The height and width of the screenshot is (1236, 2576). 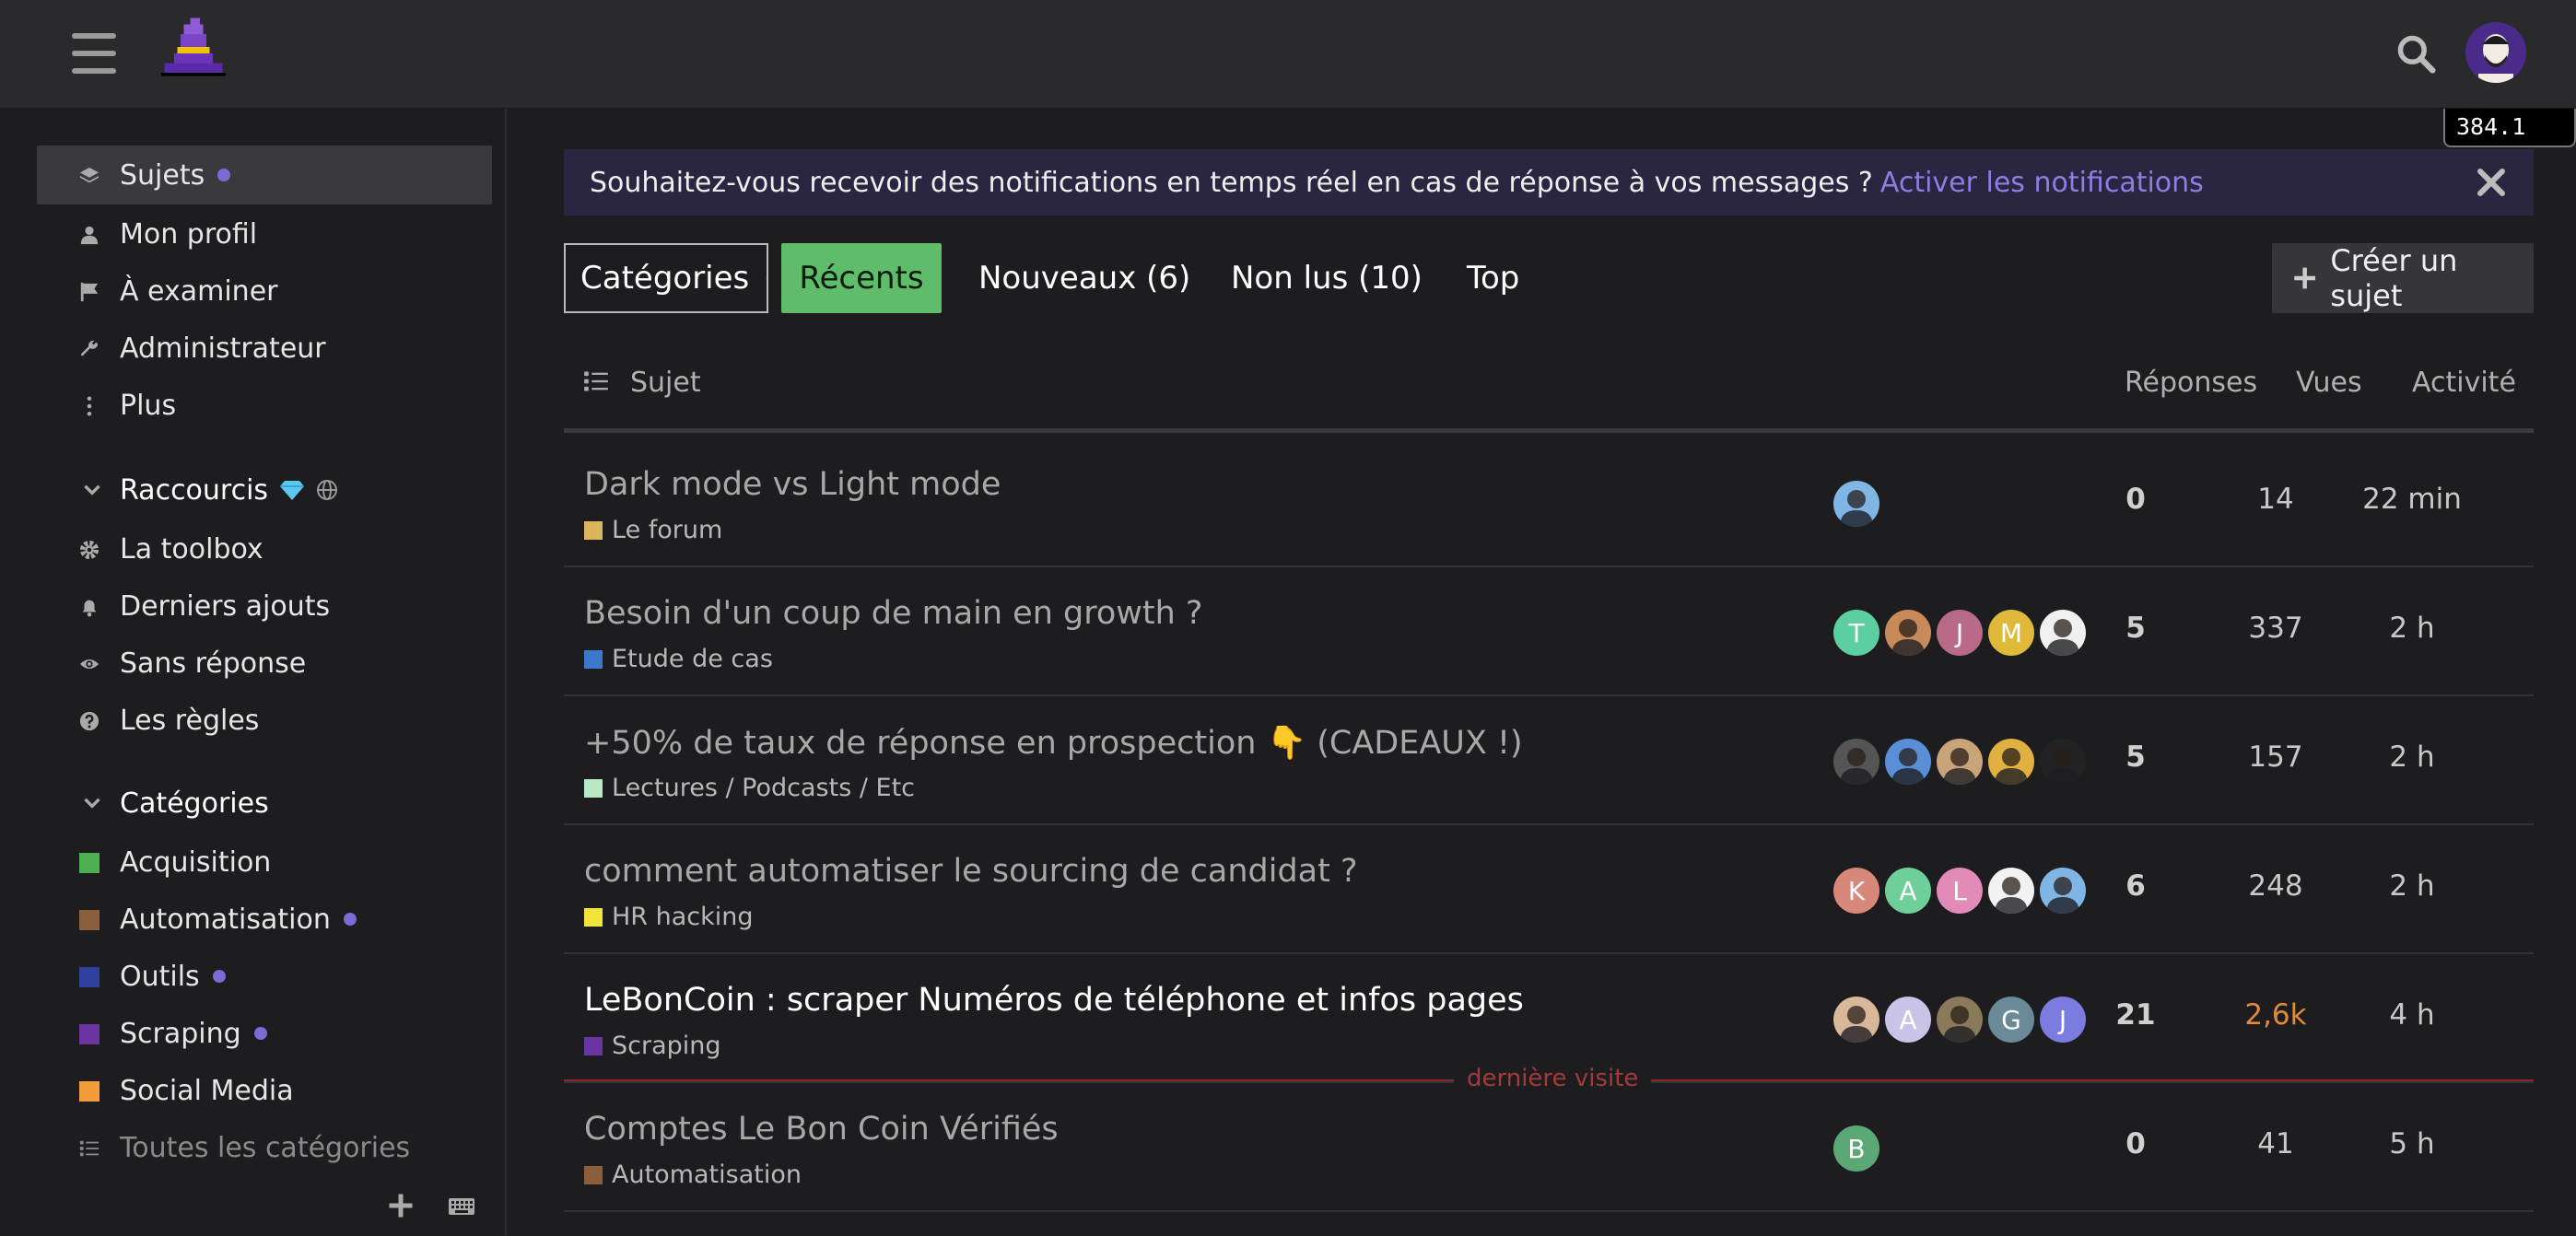 I want to click on topic-category-badge: Lectures / Podcasts / Etc, so click(x=749, y=788).